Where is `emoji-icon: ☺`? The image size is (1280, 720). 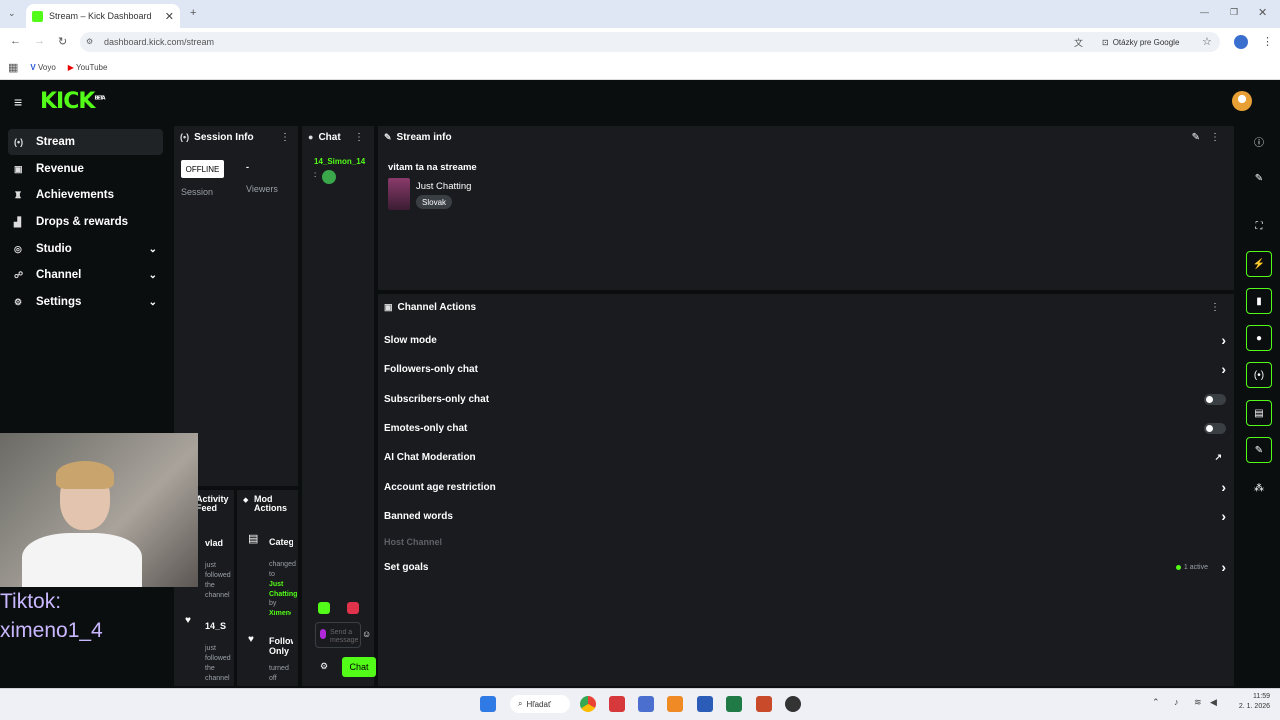
emoji-icon: ☺ is located at coordinates (366, 634).